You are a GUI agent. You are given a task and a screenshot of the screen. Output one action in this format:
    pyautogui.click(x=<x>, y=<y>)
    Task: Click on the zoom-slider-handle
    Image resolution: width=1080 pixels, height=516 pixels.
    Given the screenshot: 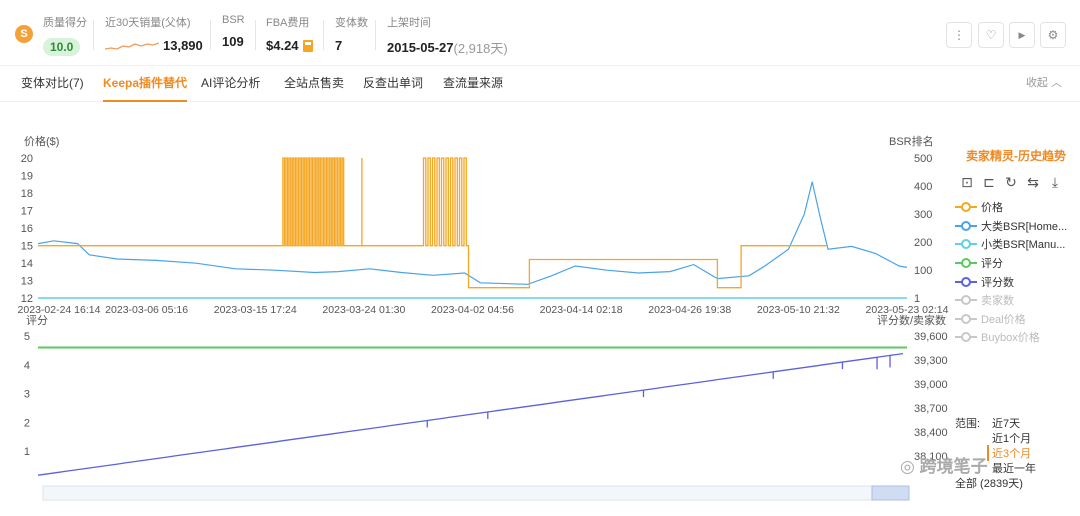 What is the action you would take?
    pyautogui.click(x=890, y=493)
    